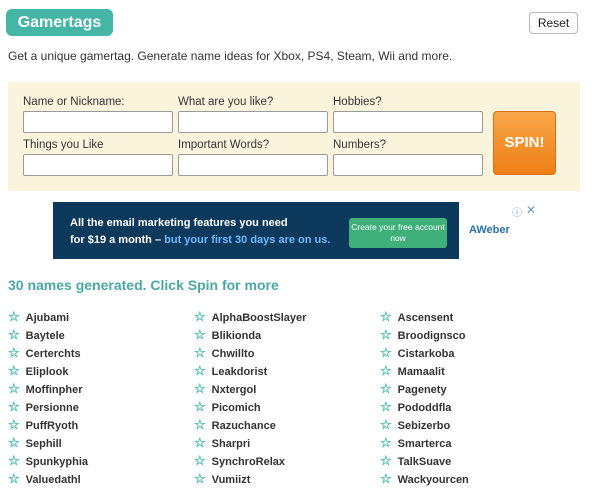  What do you see at coordinates (424, 426) in the screenshot?
I see `name-label: Sebizerbo` at bounding box center [424, 426].